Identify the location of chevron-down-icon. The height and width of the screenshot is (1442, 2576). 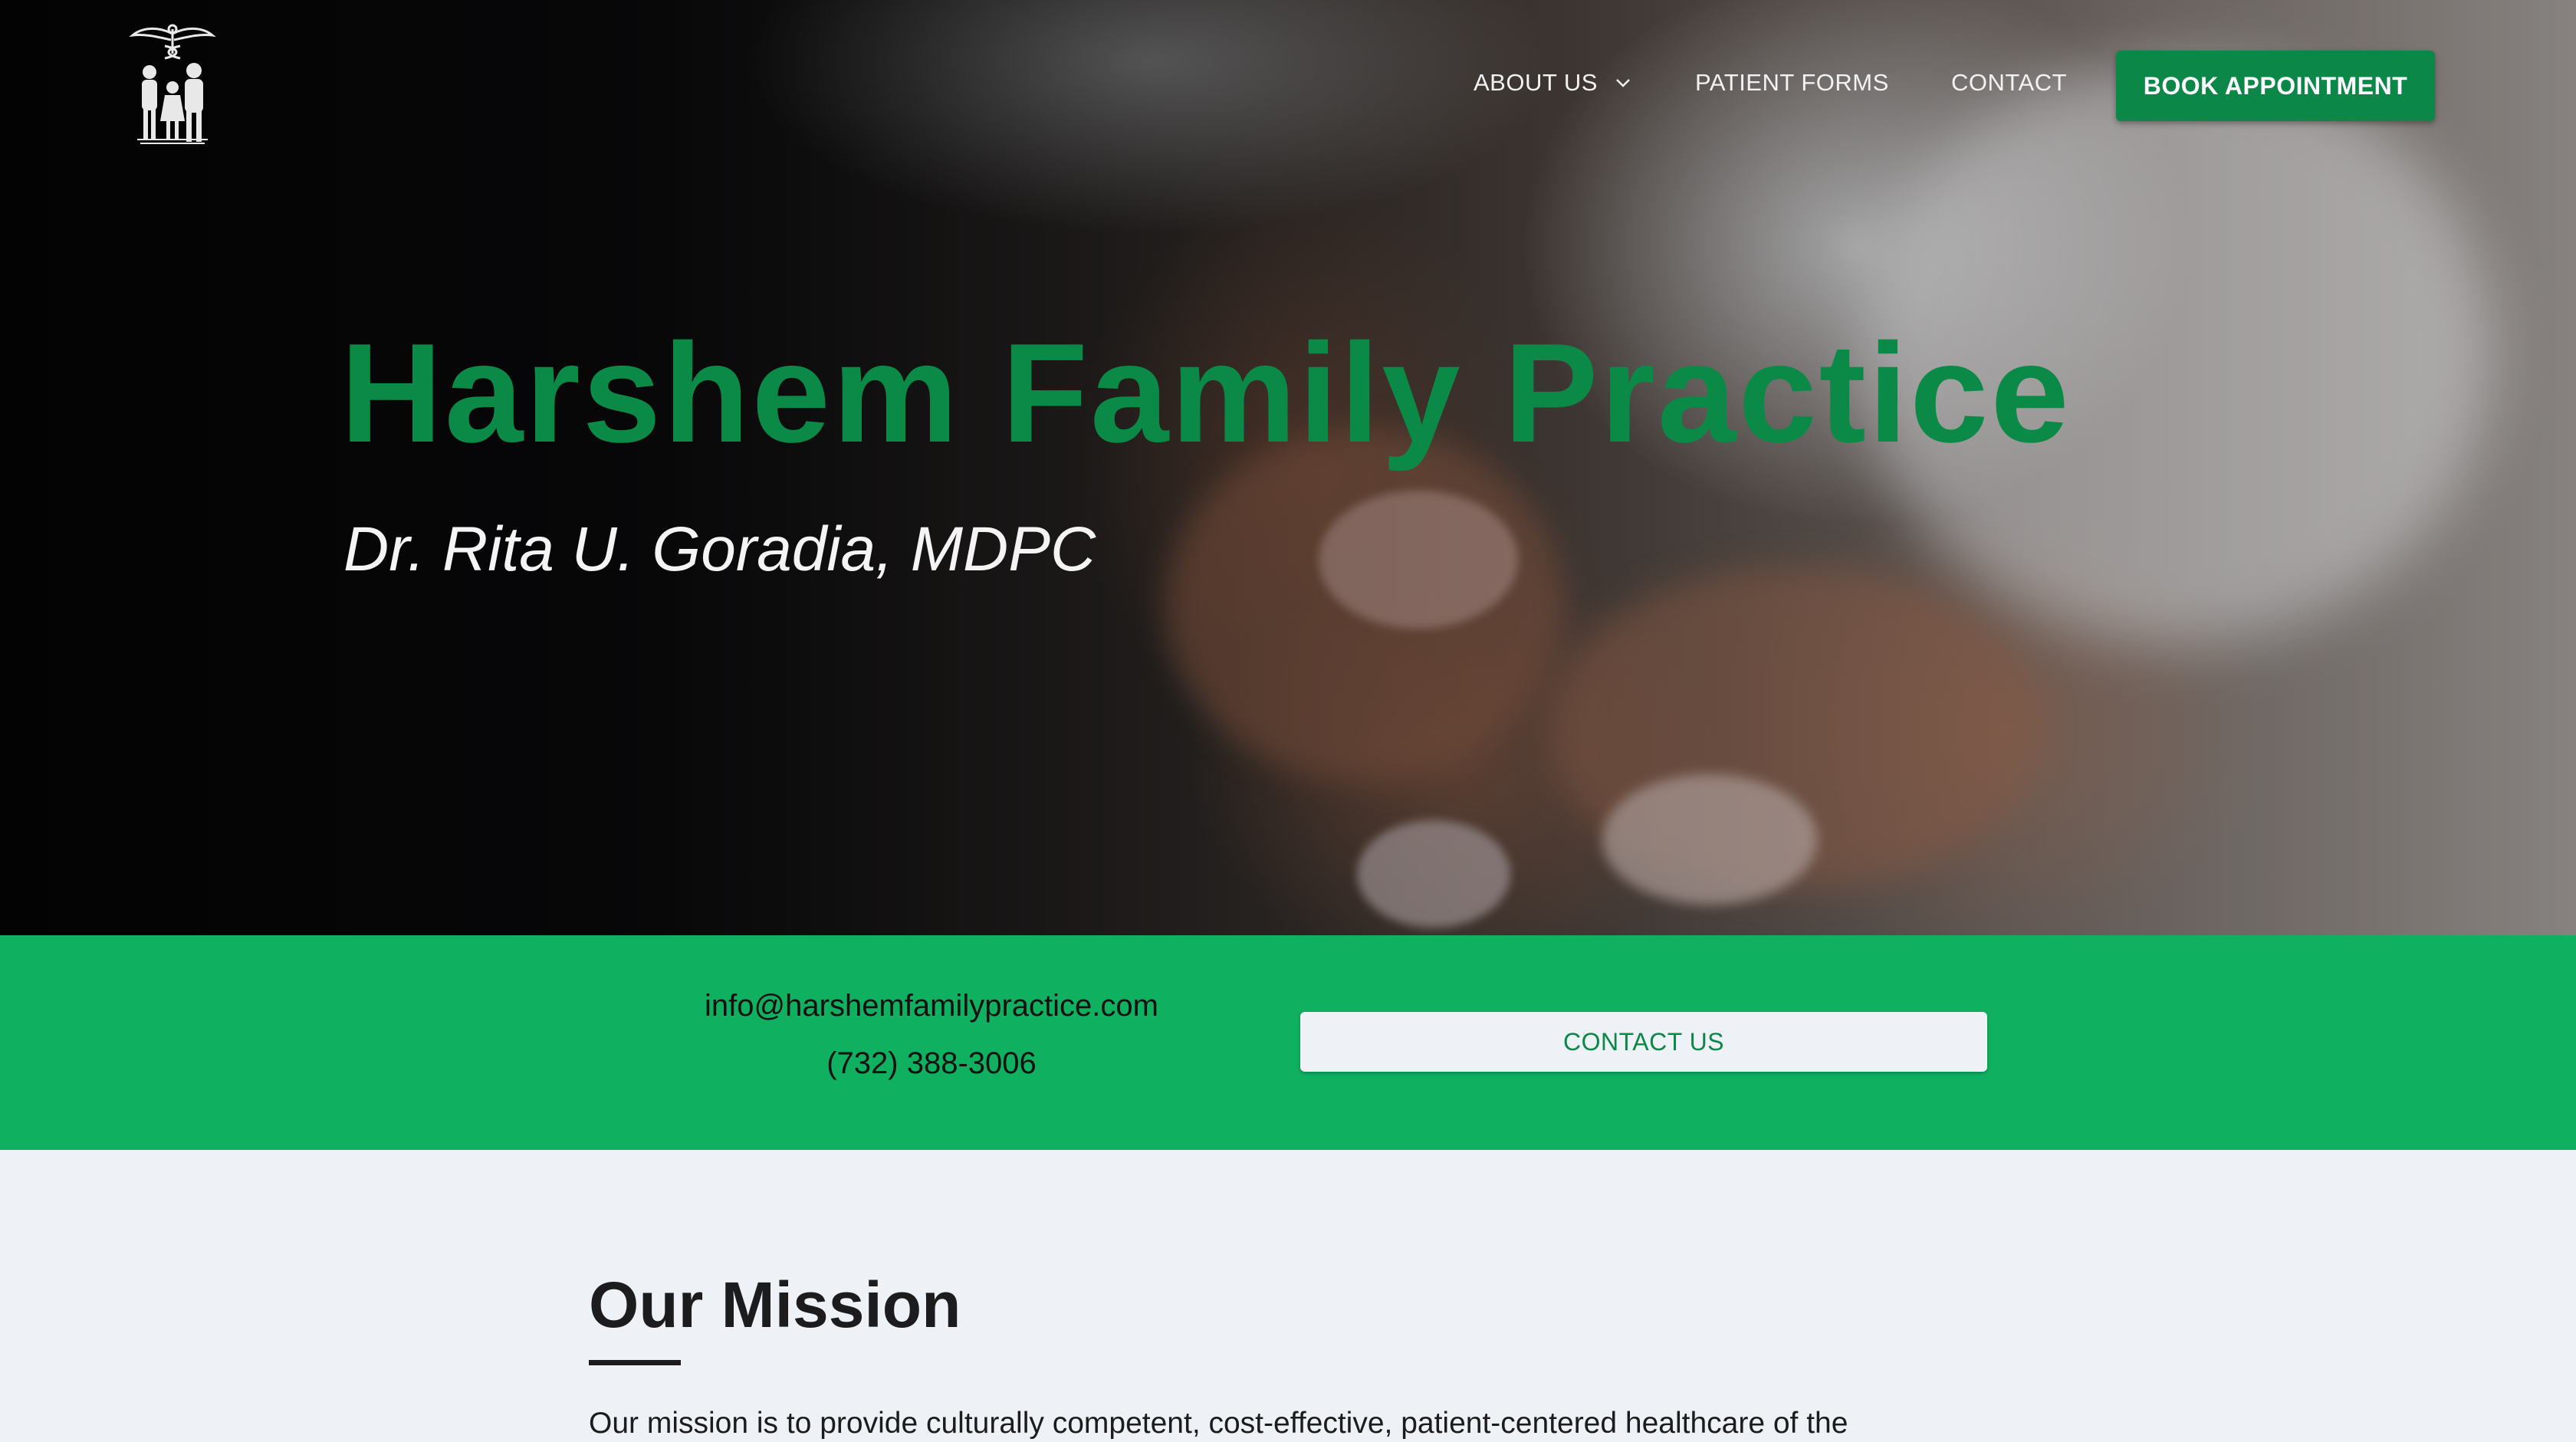
(1623, 80).